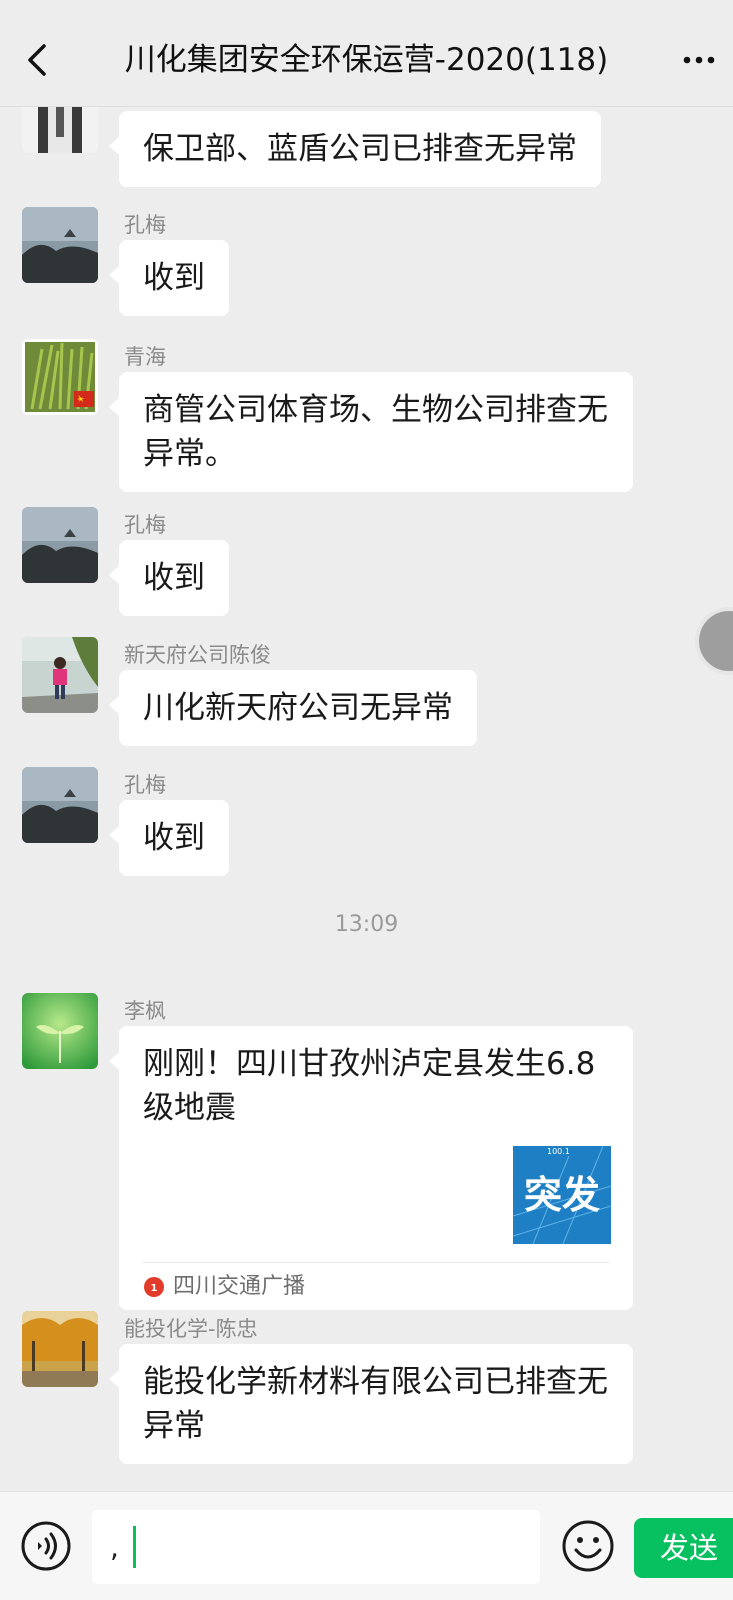 Image resolution: width=733 pixels, height=1600 pixels. Describe the element at coordinates (683, 1548) in the screenshot. I see `send-button: 发送` at that location.